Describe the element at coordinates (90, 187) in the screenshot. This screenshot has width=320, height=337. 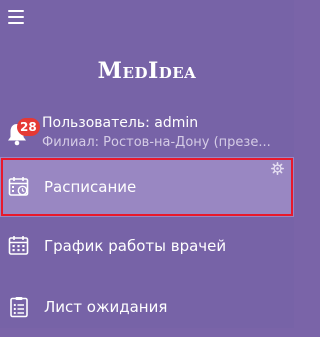
I see `nav-item-label: Расписание` at that location.